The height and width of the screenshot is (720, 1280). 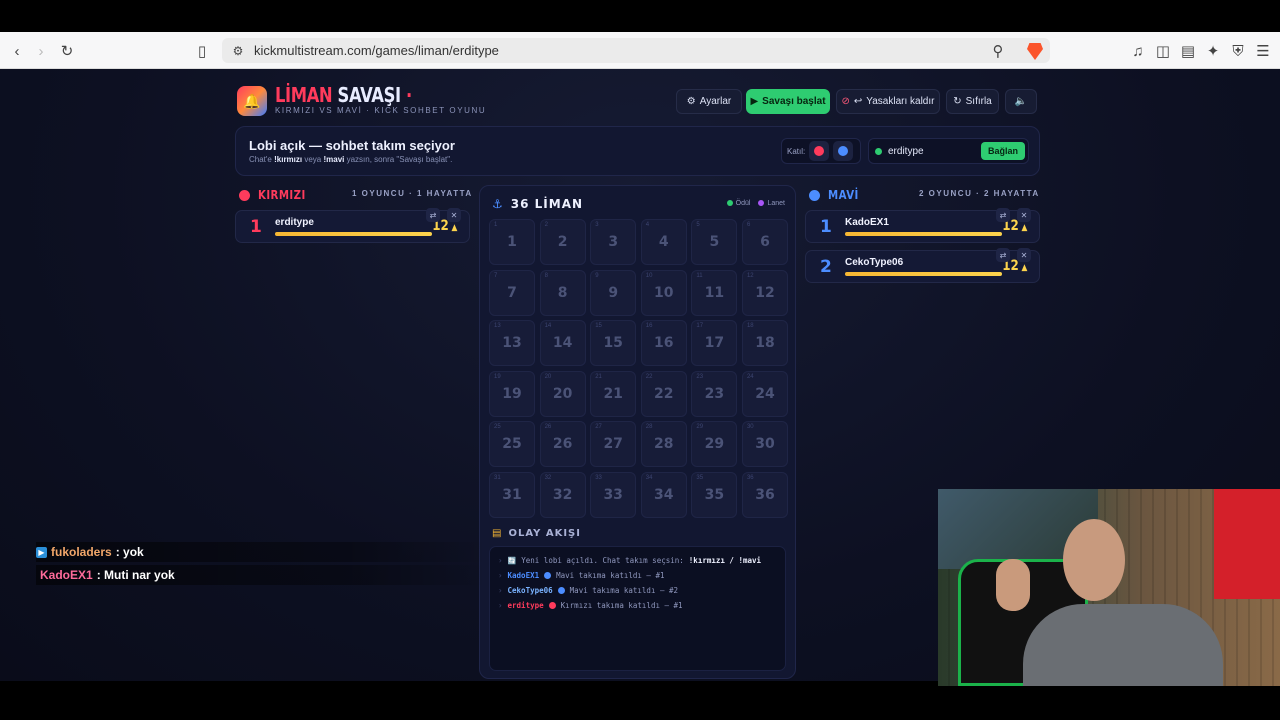 I want to click on event-line: › CekoType06 Mavi takıma katıldı — #2, so click(x=637, y=590).